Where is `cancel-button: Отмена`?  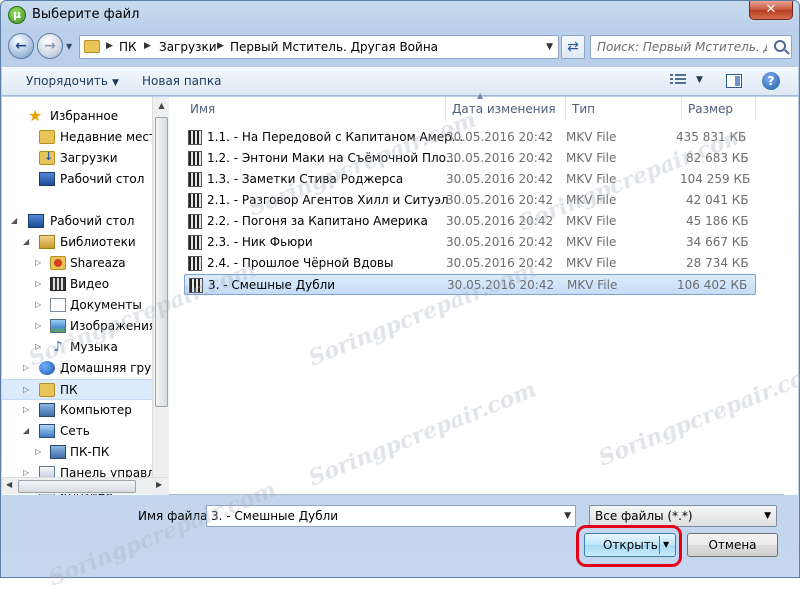
cancel-button: Отмена is located at coordinates (732, 545).